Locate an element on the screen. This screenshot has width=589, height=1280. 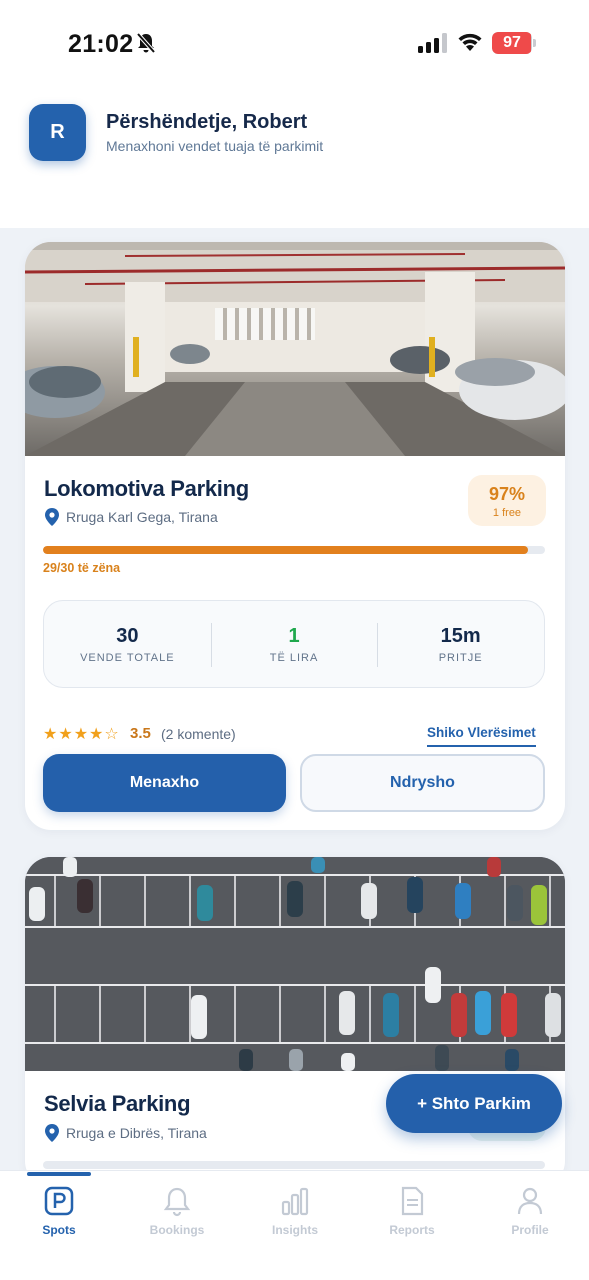
occupancy-badge: 97% 1 free is located at coordinates (507, 500).